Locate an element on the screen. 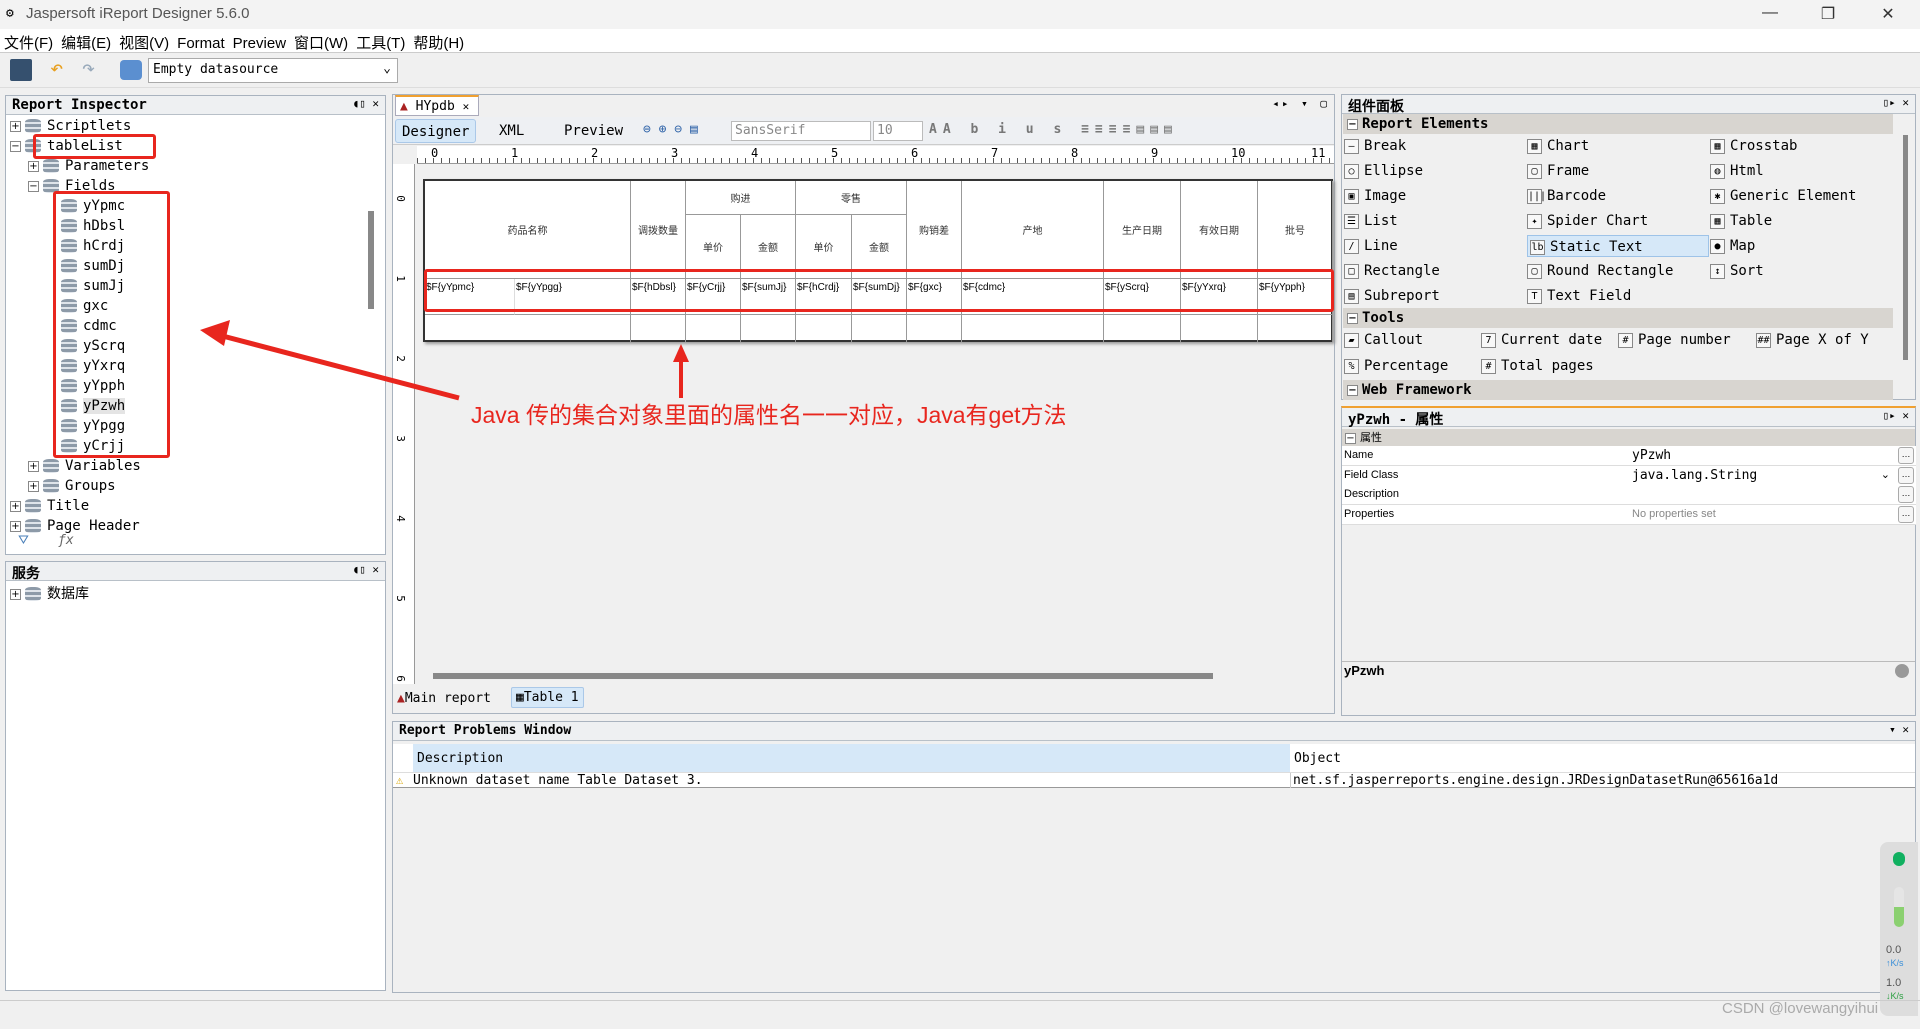 The width and height of the screenshot is (1920, 1029). palette-item-page-x-of-y: ## Page X of Y is located at coordinates (1812, 340).